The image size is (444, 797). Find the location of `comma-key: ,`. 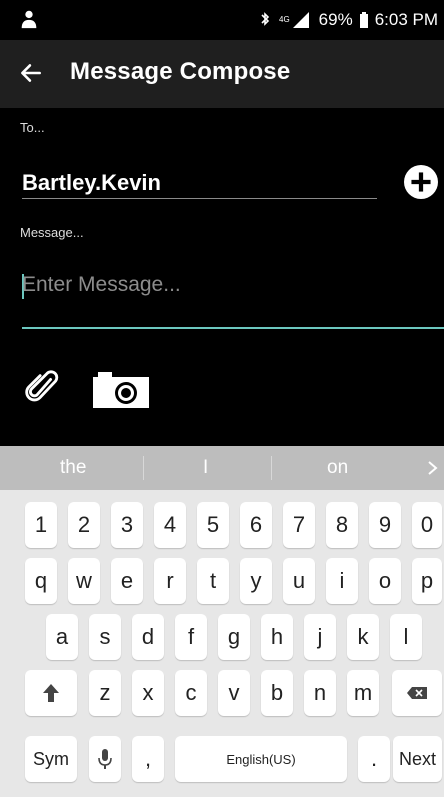

comma-key: , is located at coordinates (148, 759).